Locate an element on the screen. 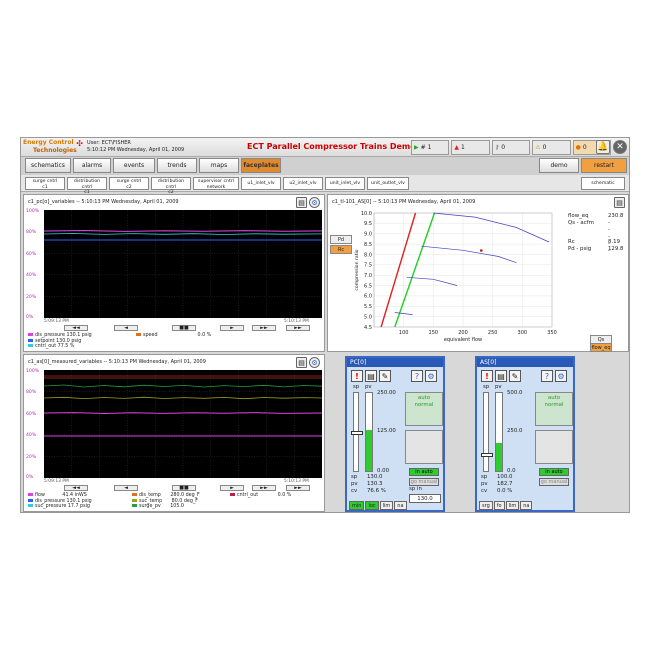 This screenshot has height=650, width=650. close-icon: ✕ is located at coordinates (620, 147).